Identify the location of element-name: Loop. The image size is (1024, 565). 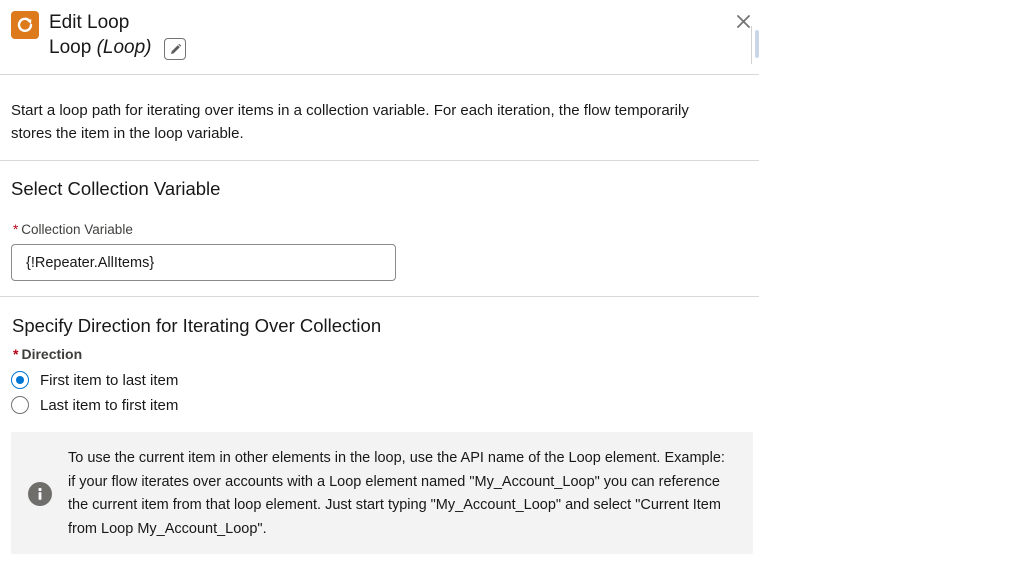
(70, 47).